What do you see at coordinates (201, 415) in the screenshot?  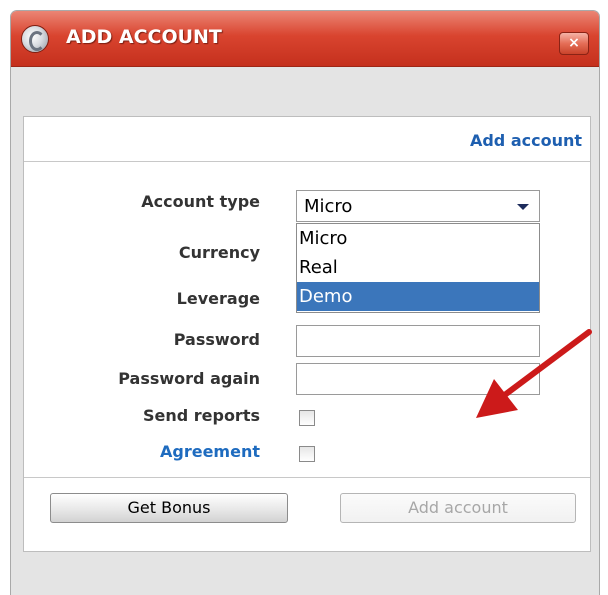 I see `send-reports-label: Send reports` at bounding box center [201, 415].